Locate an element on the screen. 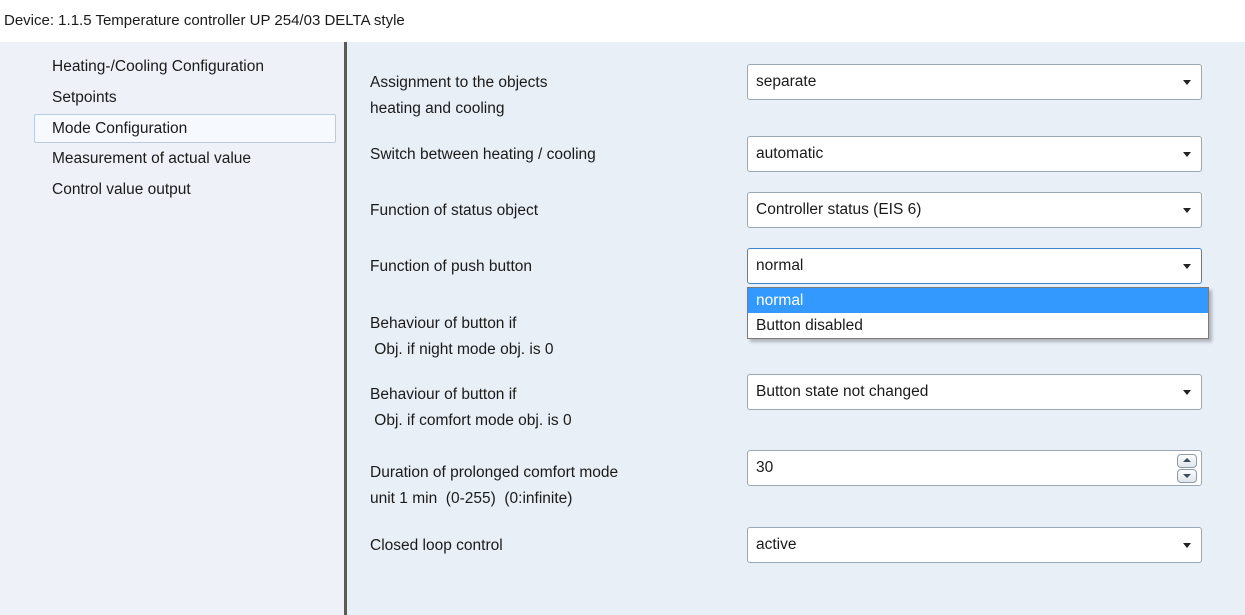  push-button-select: normal is located at coordinates (974, 266).